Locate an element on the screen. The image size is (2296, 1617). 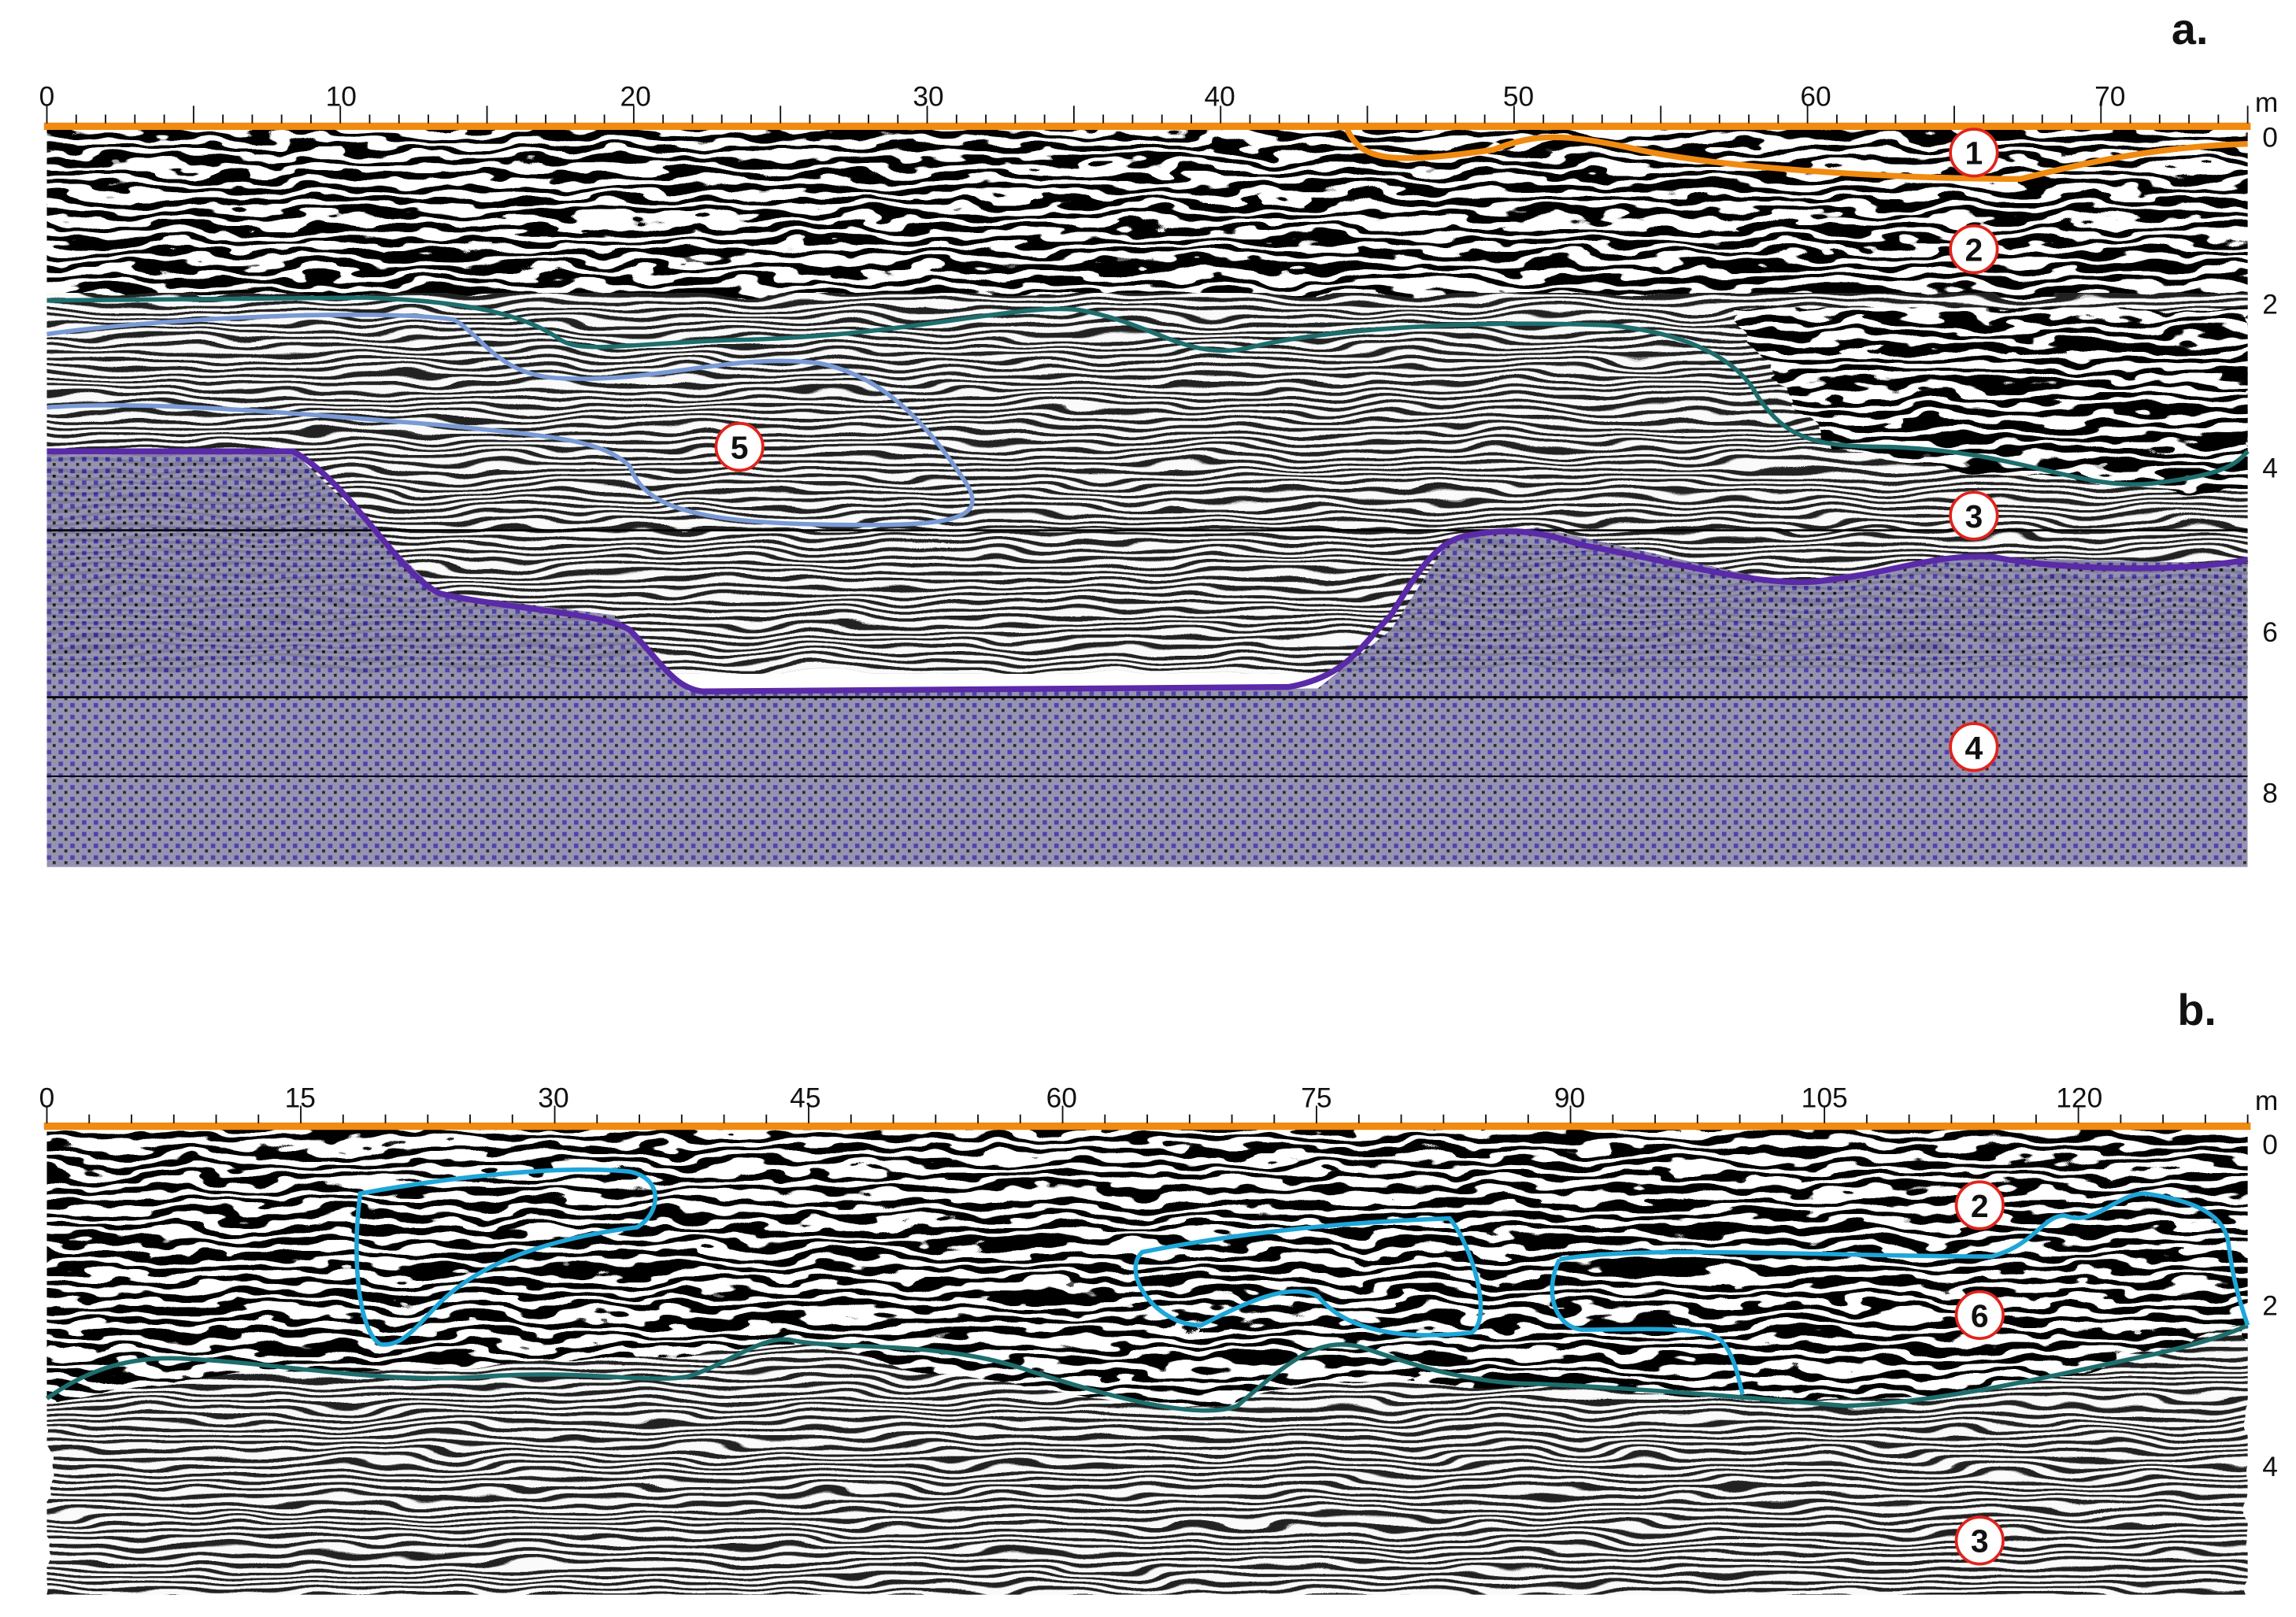
x-tick-label: 120 is located at coordinates (2079, 1097).